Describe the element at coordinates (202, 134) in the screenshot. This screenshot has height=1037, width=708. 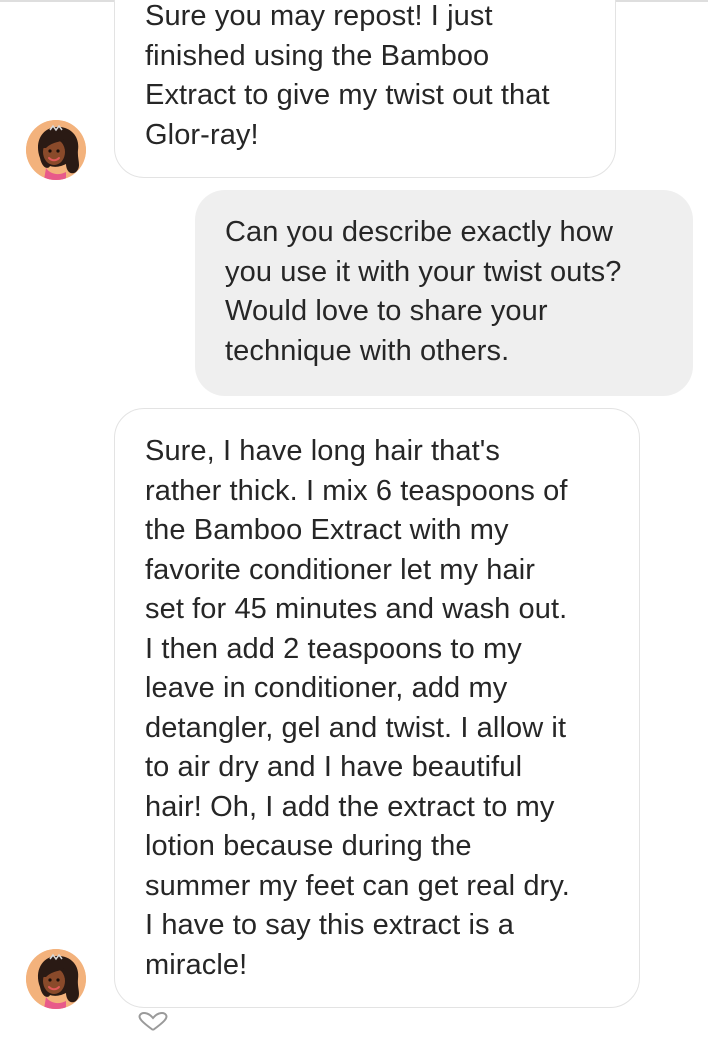
I see `message-text-line: Glor-ray!` at that location.